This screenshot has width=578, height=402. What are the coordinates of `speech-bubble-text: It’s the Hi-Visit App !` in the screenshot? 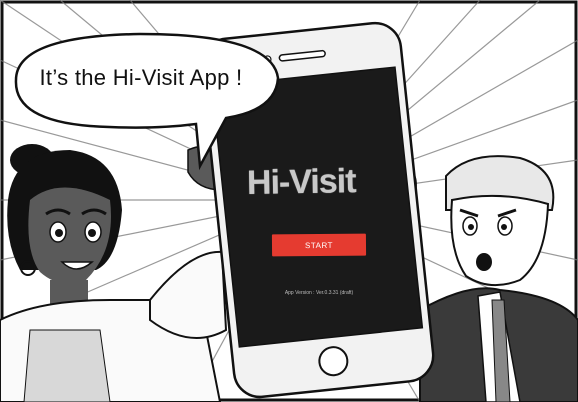 It's located at (141, 77).